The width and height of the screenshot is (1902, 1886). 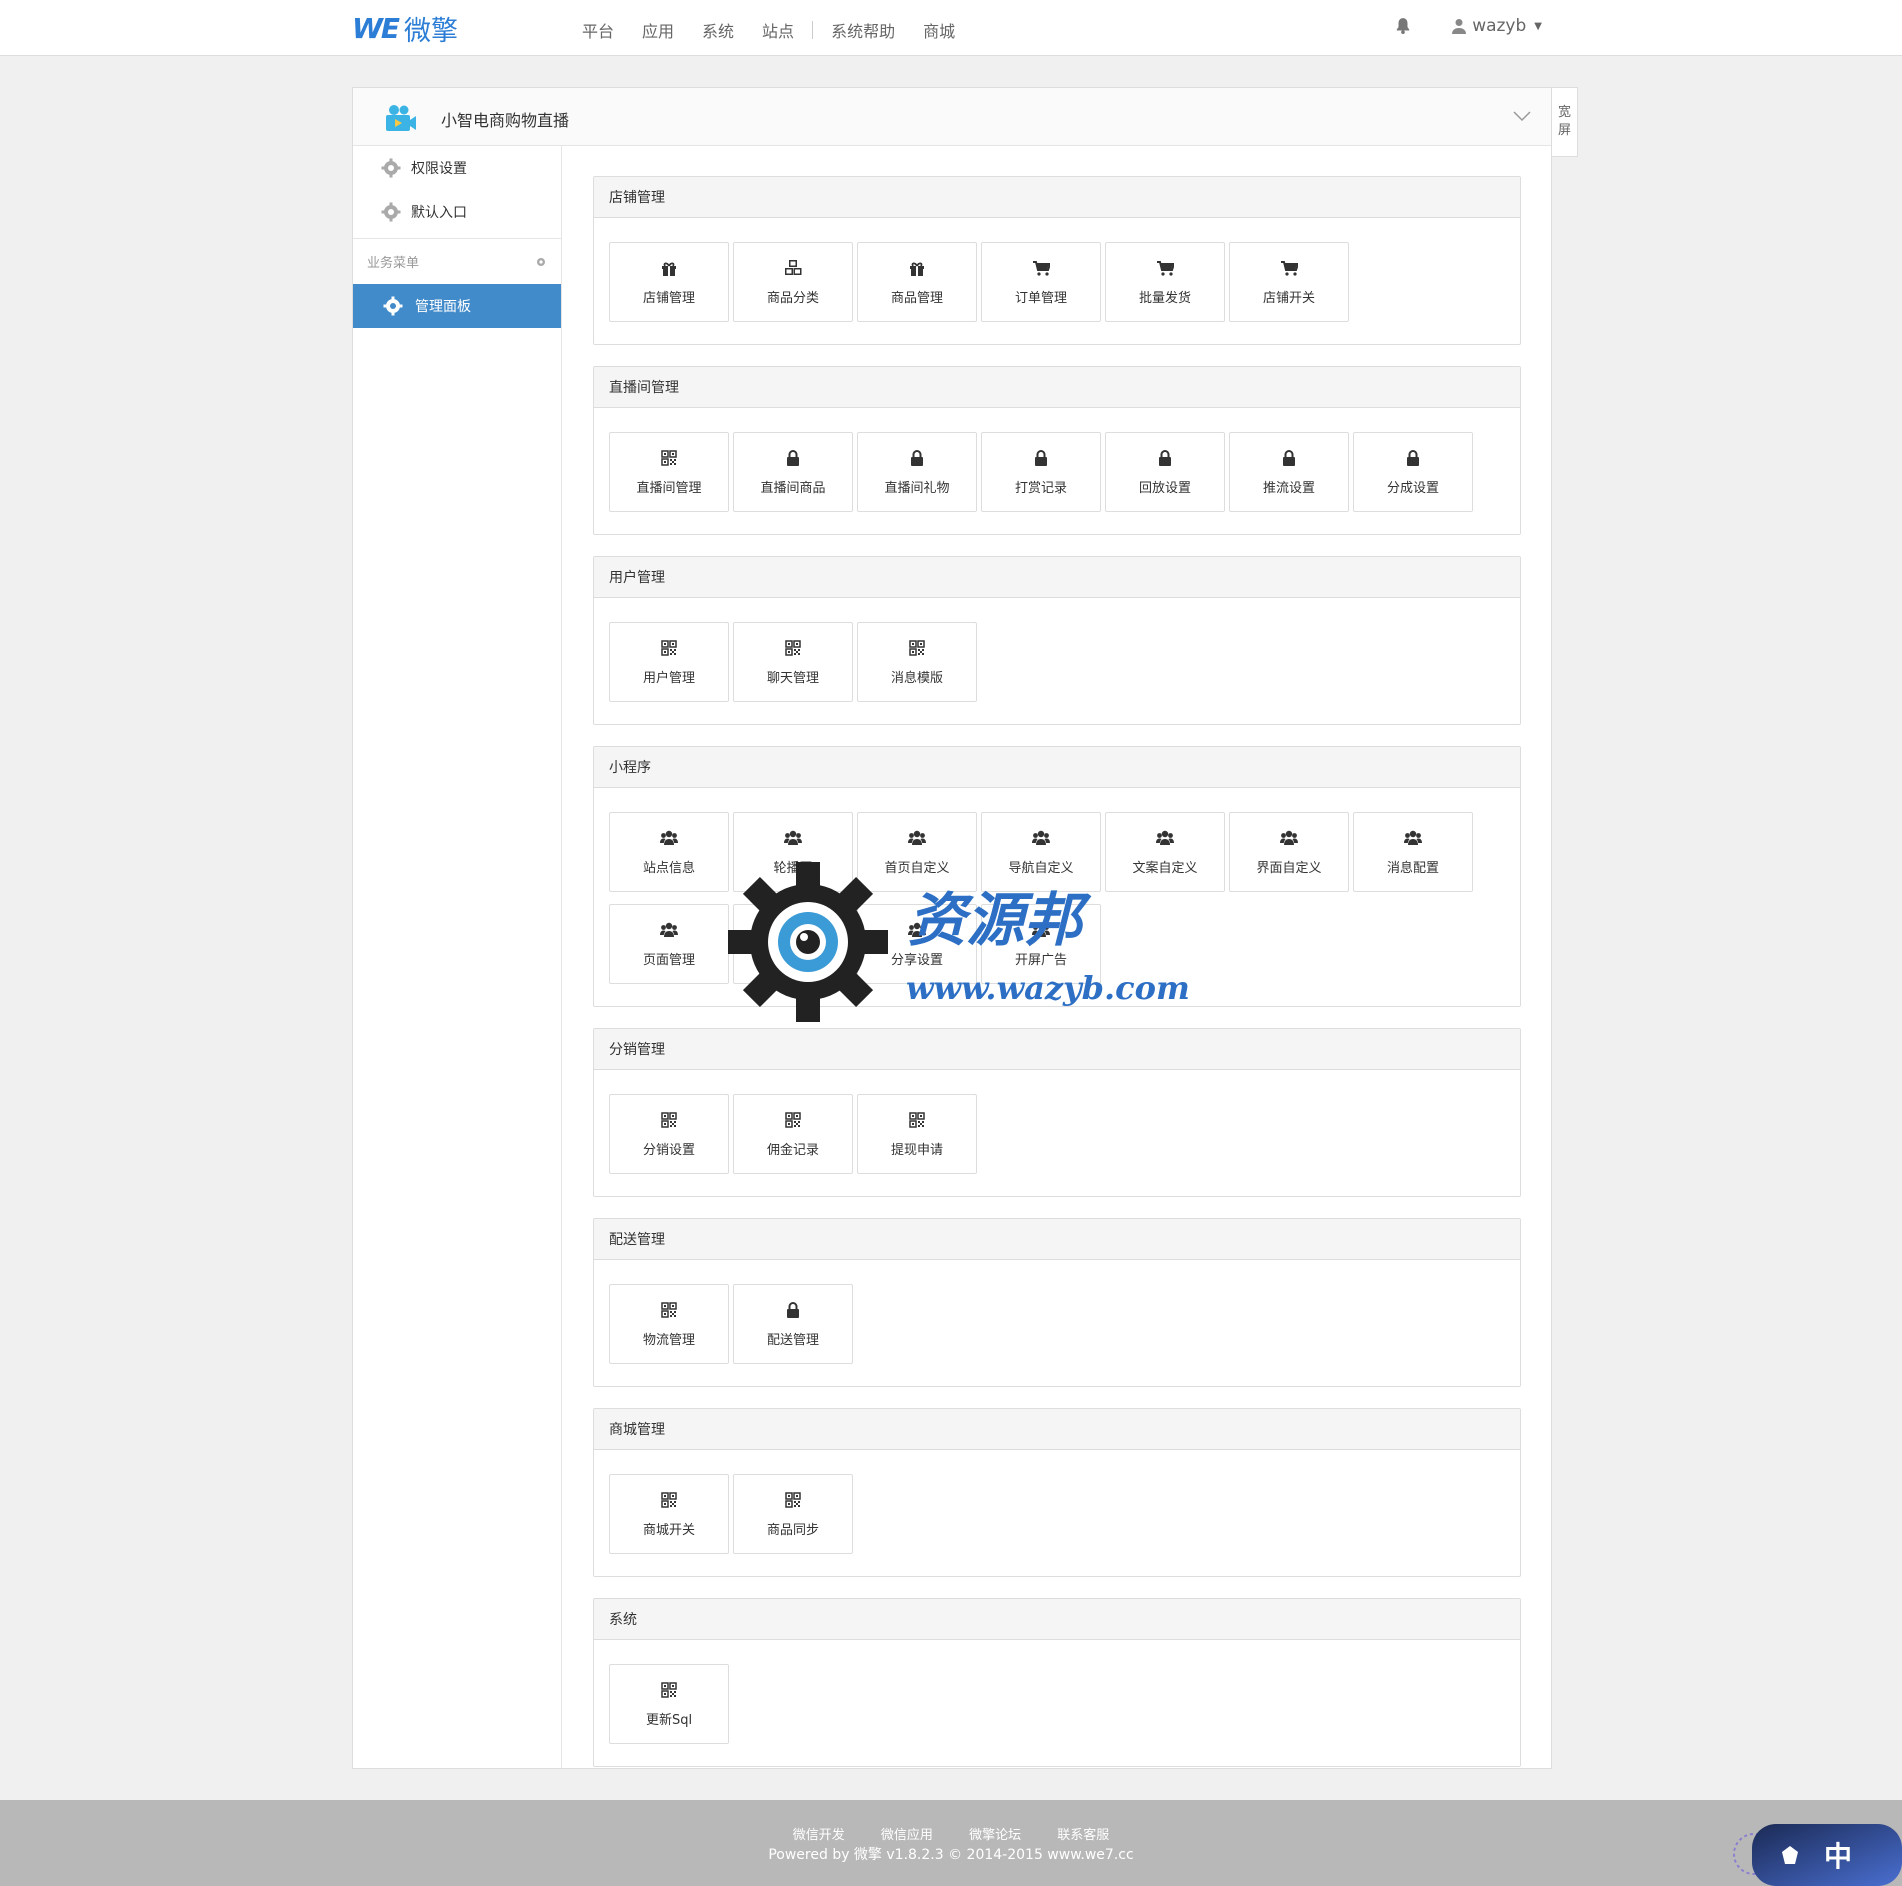 What do you see at coordinates (669, 282) in the screenshot?
I see `menu-tile: 店铺管理` at bounding box center [669, 282].